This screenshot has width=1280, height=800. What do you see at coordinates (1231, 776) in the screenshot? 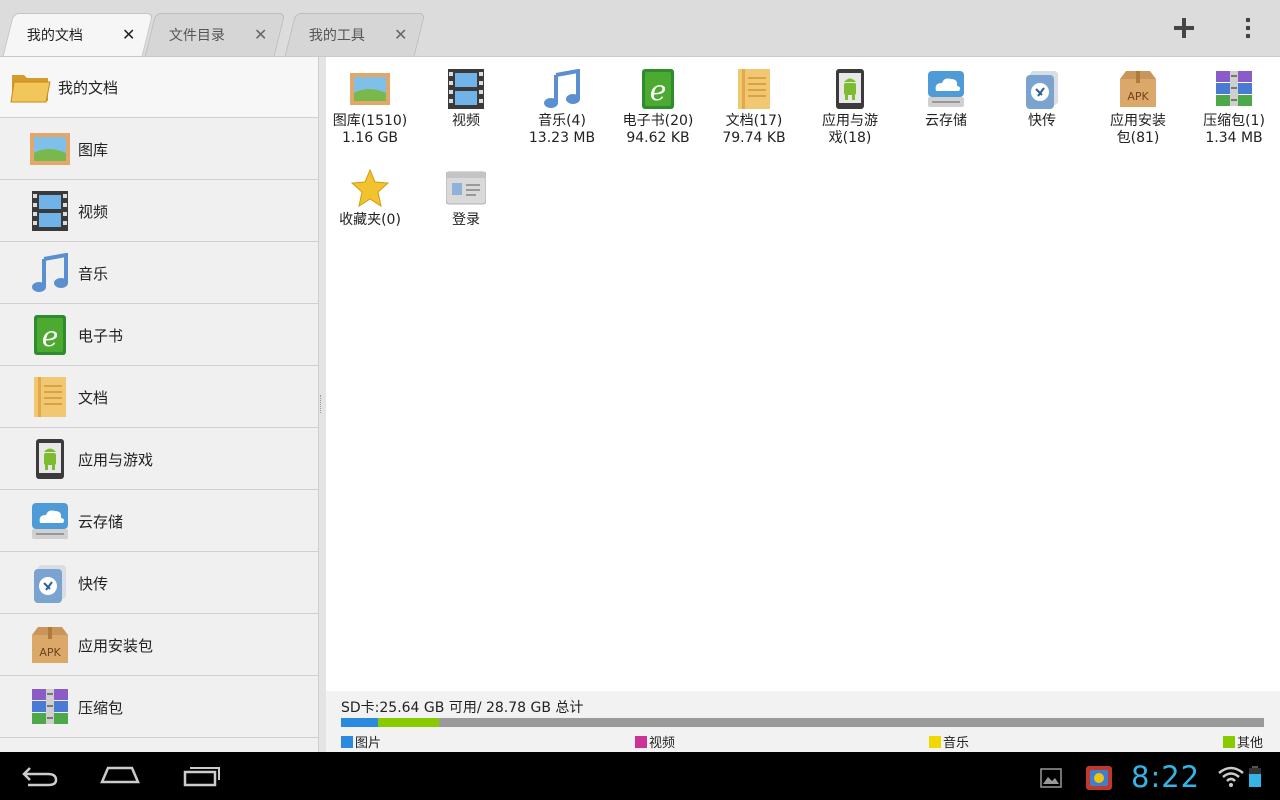
I see `wifi-icon` at bounding box center [1231, 776].